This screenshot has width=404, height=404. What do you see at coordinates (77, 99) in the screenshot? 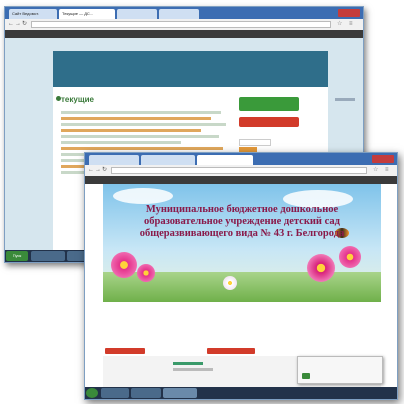
I see `article-title: текущие` at bounding box center [77, 99].